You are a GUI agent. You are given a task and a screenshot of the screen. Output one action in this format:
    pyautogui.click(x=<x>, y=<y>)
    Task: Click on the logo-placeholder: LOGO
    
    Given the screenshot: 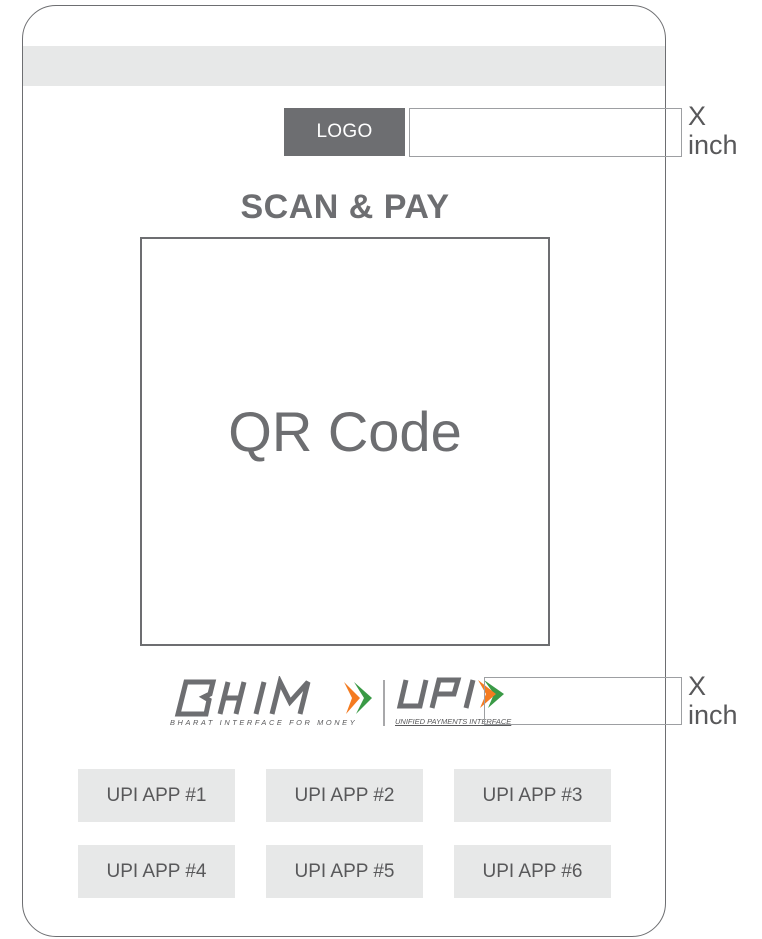 What is the action you would take?
    pyautogui.click(x=344, y=132)
    